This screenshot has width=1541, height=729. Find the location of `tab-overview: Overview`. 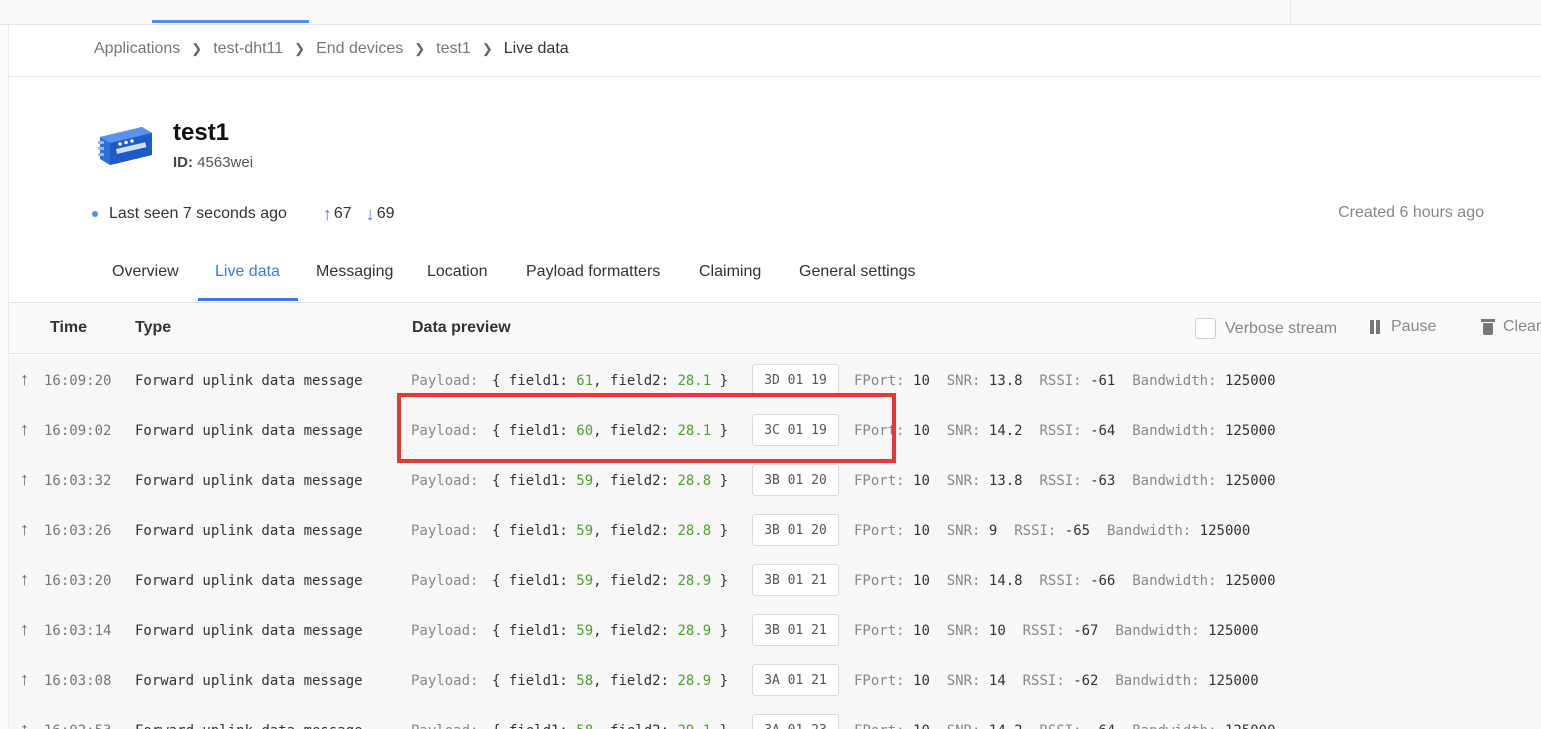

tab-overview: Overview is located at coordinates (145, 272).